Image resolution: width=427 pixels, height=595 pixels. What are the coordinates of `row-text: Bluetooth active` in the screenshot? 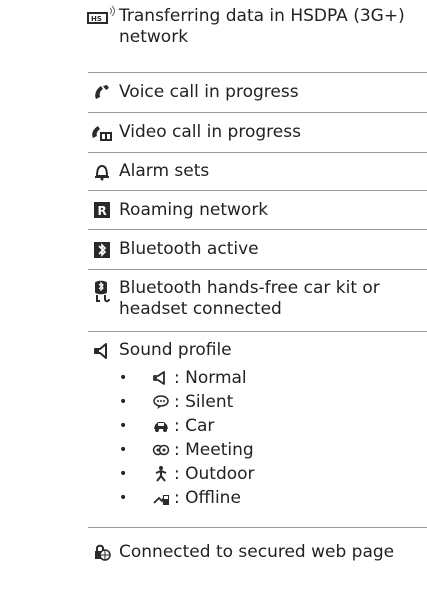 It's located at (189, 249).